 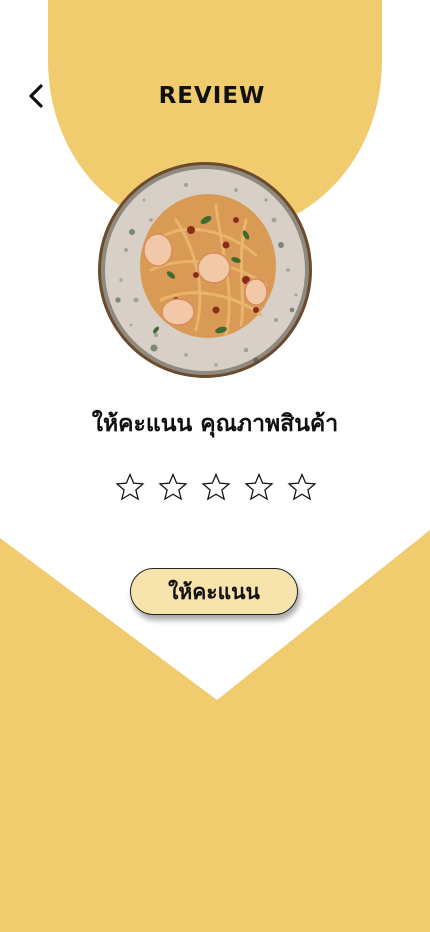 What do you see at coordinates (214, 591) in the screenshot?
I see `submit-rating-button: ให้คะแนน` at bounding box center [214, 591].